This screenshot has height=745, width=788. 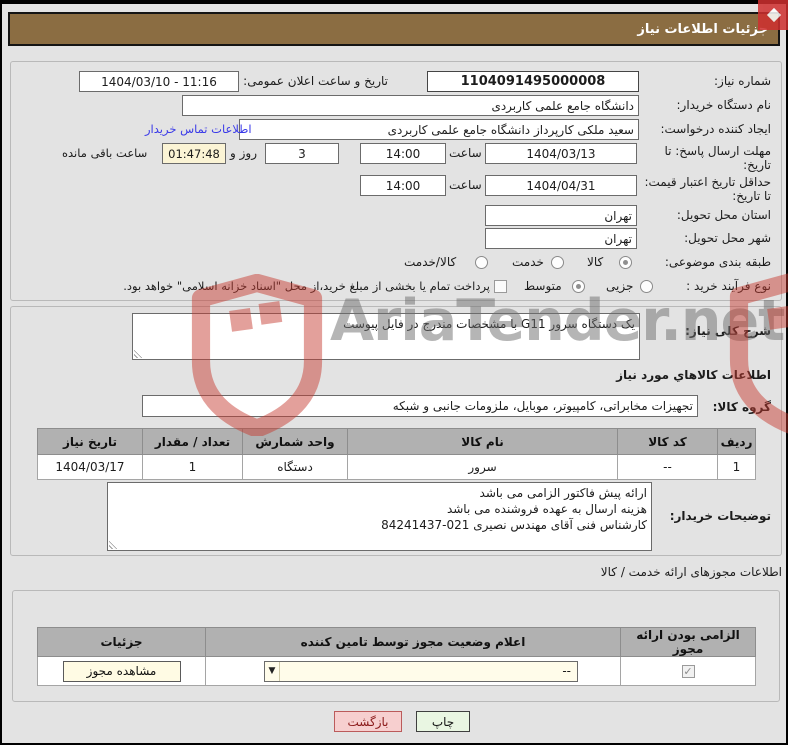 I want to click on goods-heading: اطلاعات کالاهاي مورد نیاز, so click(x=693, y=375).